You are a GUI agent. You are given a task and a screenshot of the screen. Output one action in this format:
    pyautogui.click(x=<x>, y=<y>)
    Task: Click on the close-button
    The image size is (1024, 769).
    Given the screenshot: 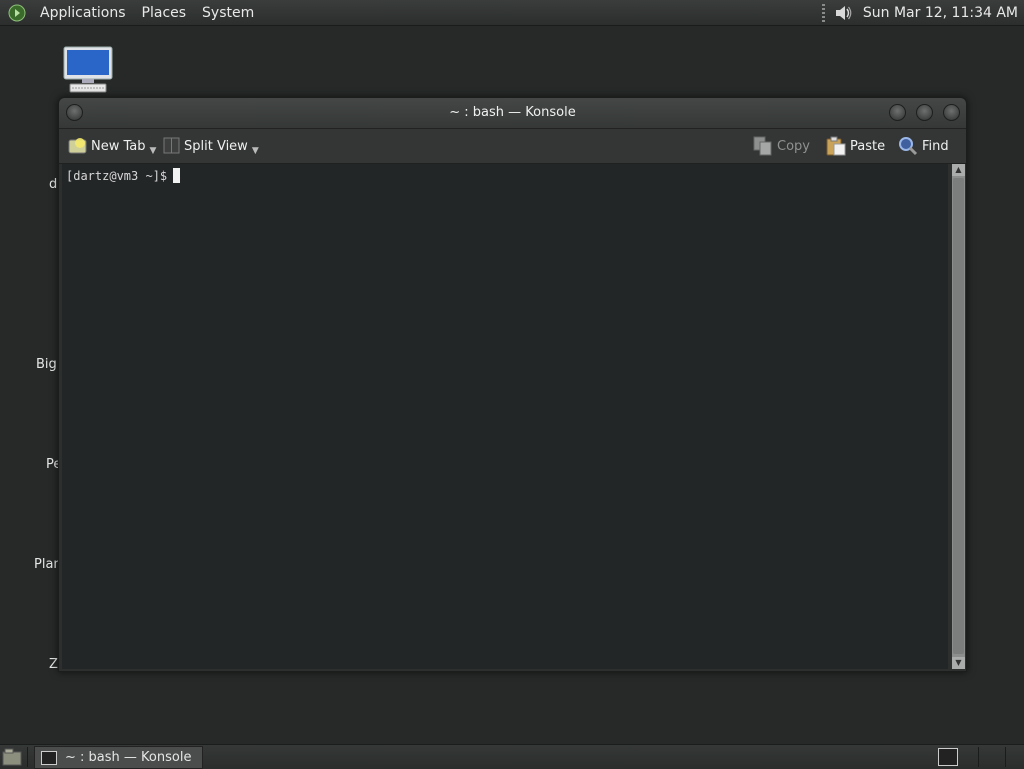 What is the action you would take?
    pyautogui.click(x=951, y=112)
    